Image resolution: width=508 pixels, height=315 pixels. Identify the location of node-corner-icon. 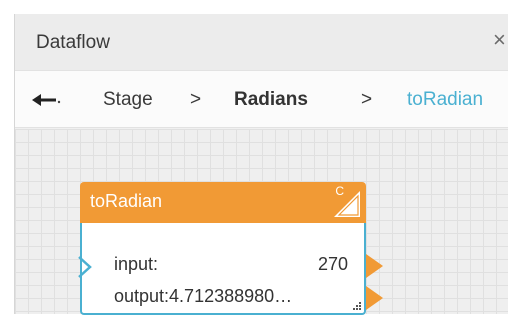
(347, 204).